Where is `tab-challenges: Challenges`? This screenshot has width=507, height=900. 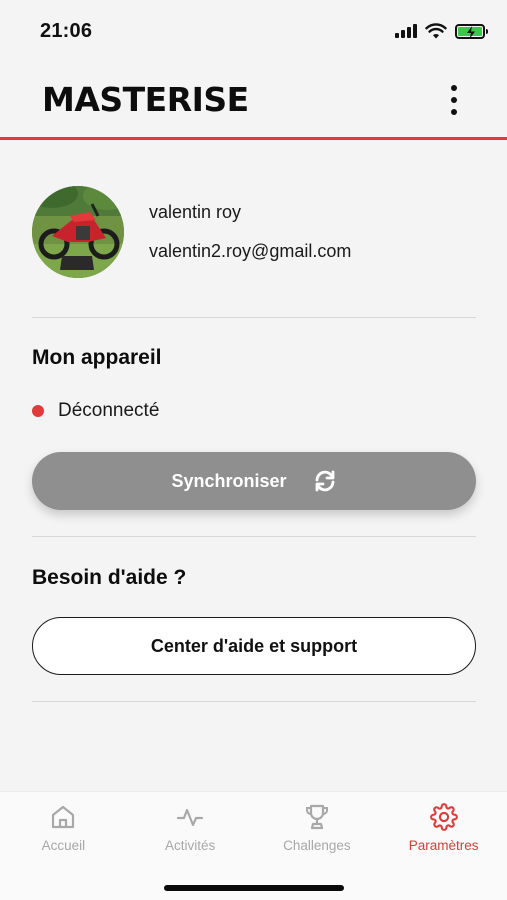 tab-challenges: Challenges is located at coordinates (317, 832).